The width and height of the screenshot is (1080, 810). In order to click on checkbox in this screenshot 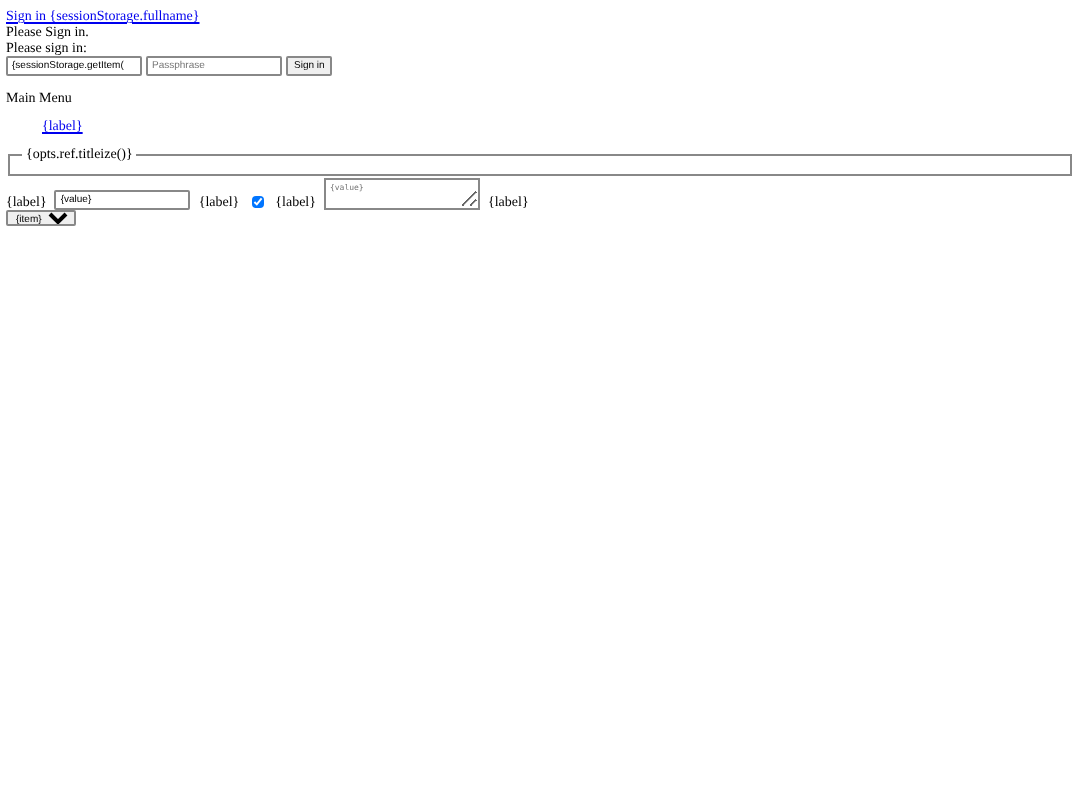, I will do `click(257, 202)`.